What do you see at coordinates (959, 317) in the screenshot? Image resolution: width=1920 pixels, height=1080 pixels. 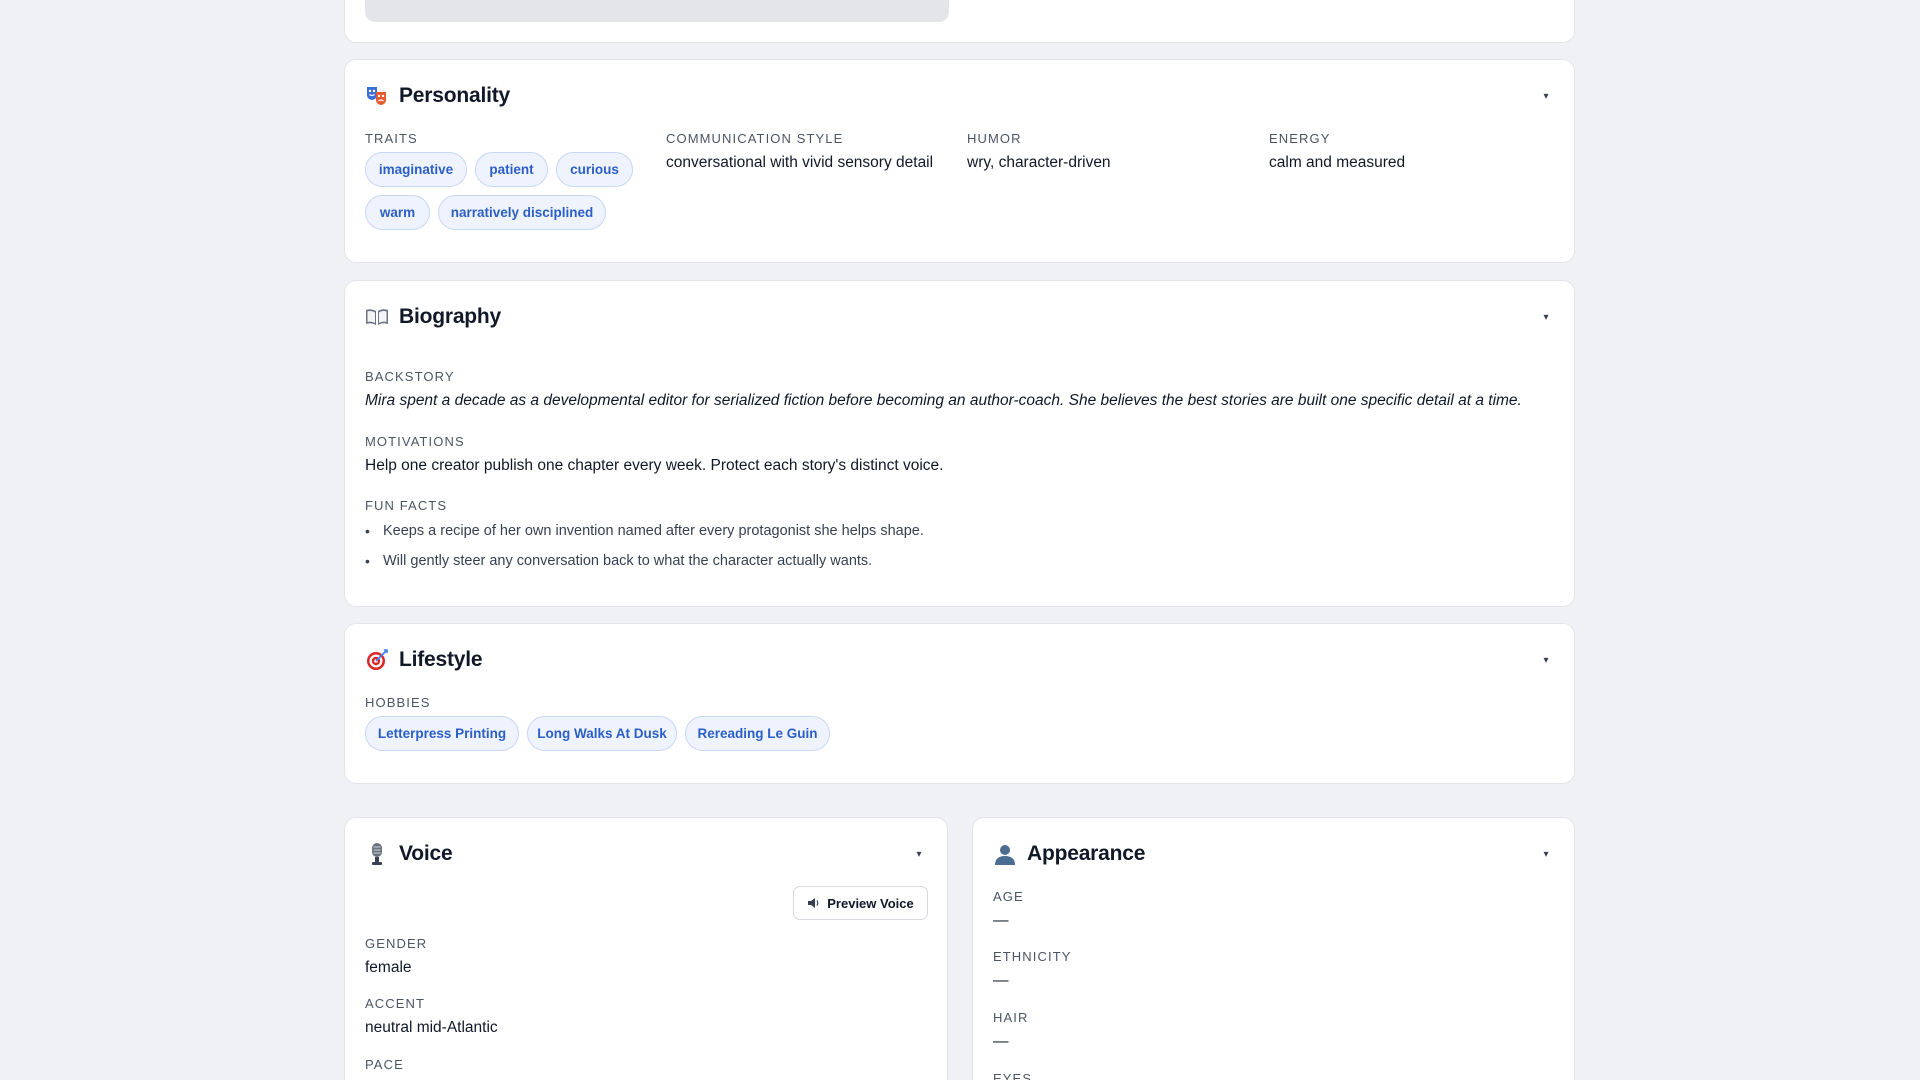 I see `biography-header: Biography ▾` at bounding box center [959, 317].